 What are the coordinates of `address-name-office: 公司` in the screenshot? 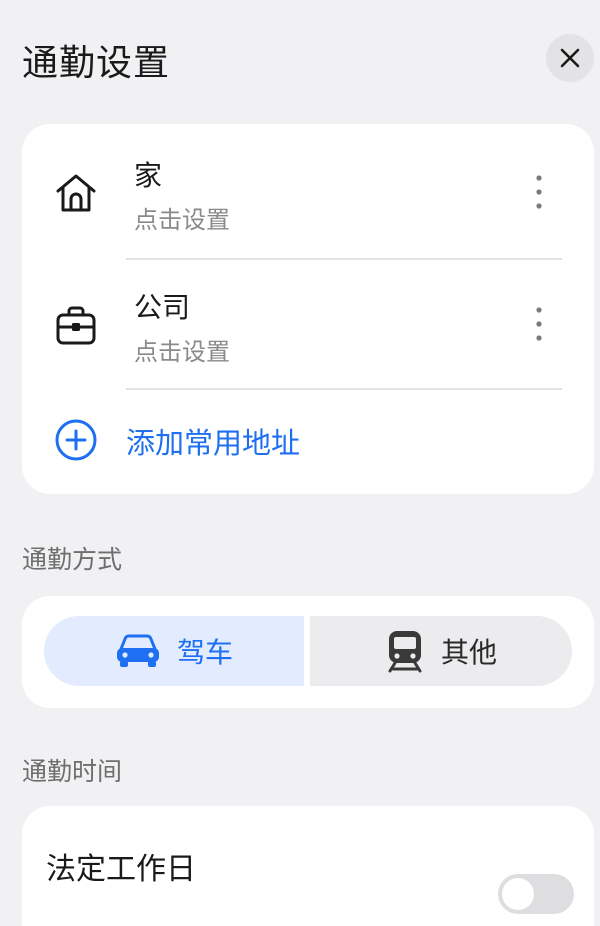 It's located at (162, 307).